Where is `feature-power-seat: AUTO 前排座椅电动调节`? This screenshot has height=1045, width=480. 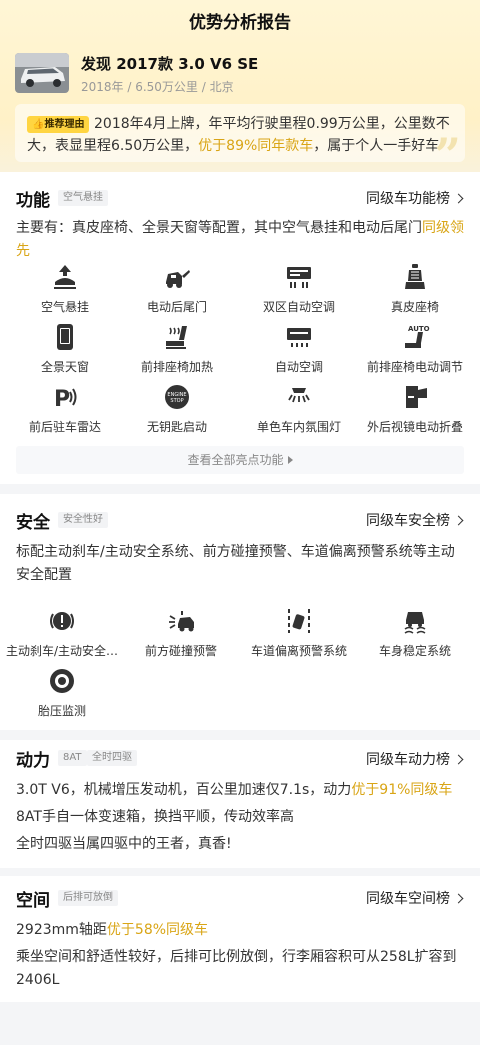
feature-power-seat: AUTO 前排座椅电动调节 is located at coordinates (415, 348).